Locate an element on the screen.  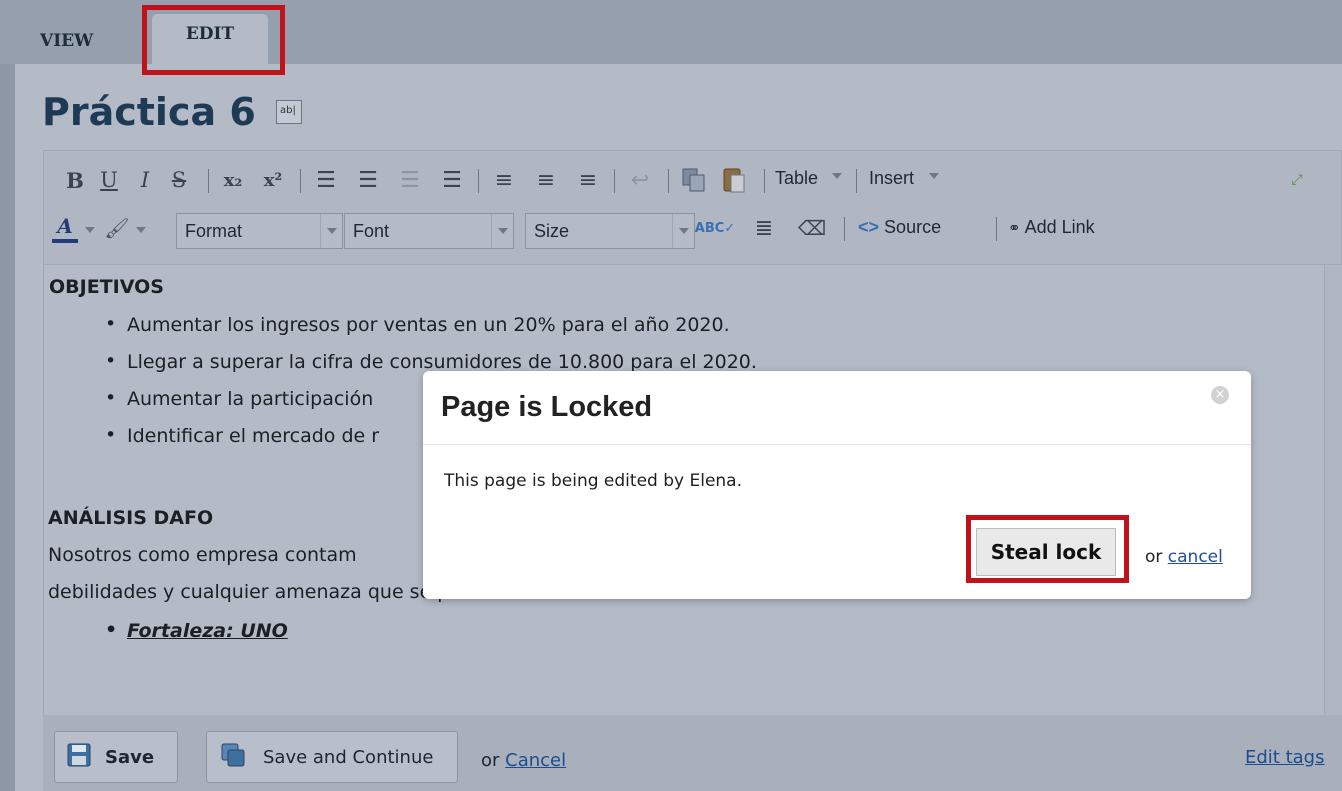
spellcheck-icon: ABC✓ is located at coordinates (715, 228).